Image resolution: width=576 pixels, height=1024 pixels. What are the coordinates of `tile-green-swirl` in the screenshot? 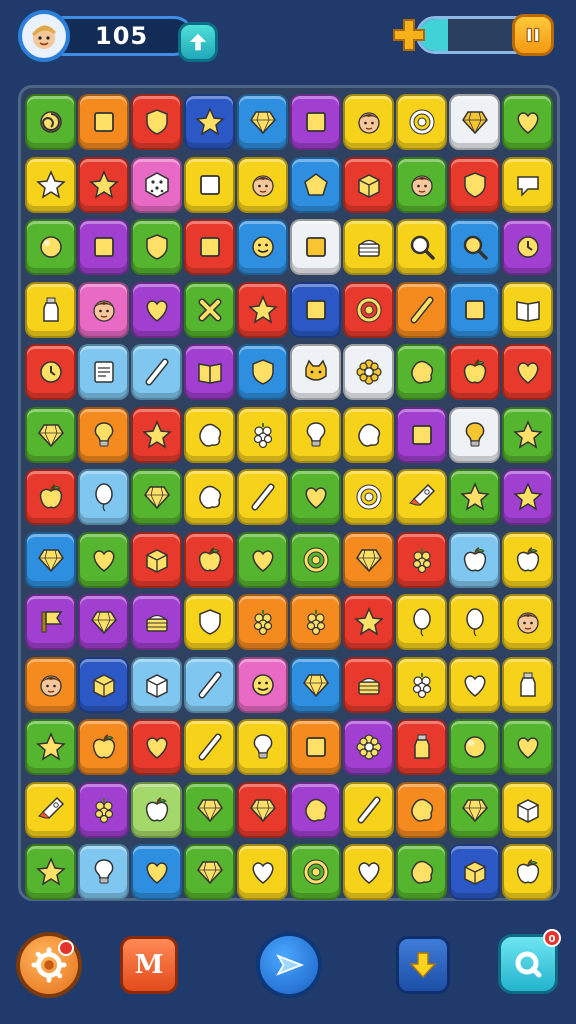 It's located at (50, 122).